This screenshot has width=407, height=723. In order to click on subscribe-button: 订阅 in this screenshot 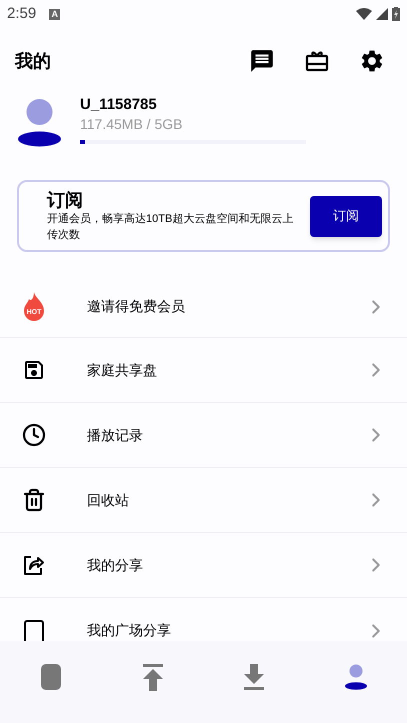, I will do `click(346, 216)`.